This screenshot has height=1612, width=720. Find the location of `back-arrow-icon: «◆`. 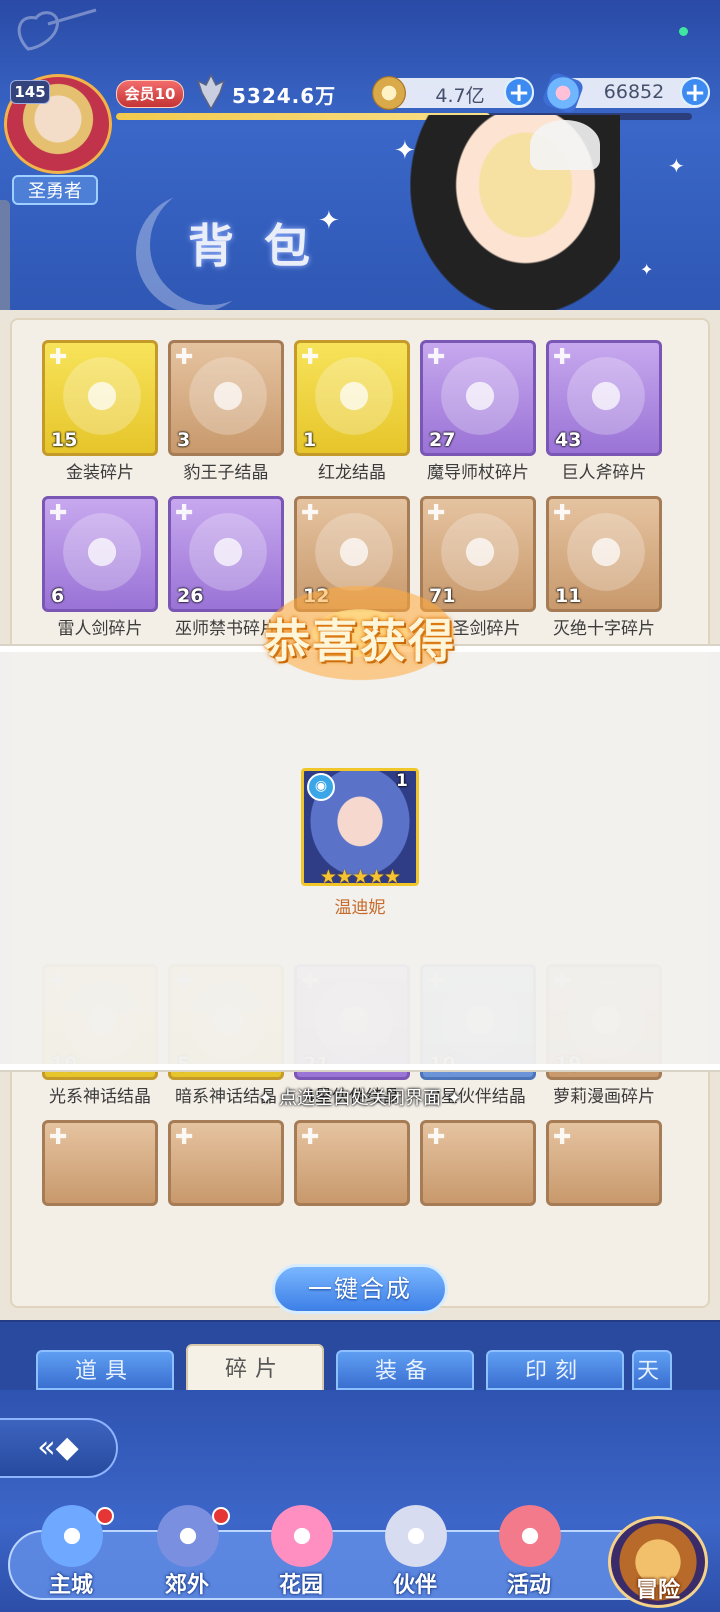

back-arrow-icon: «◆ is located at coordinates (58, 1447).